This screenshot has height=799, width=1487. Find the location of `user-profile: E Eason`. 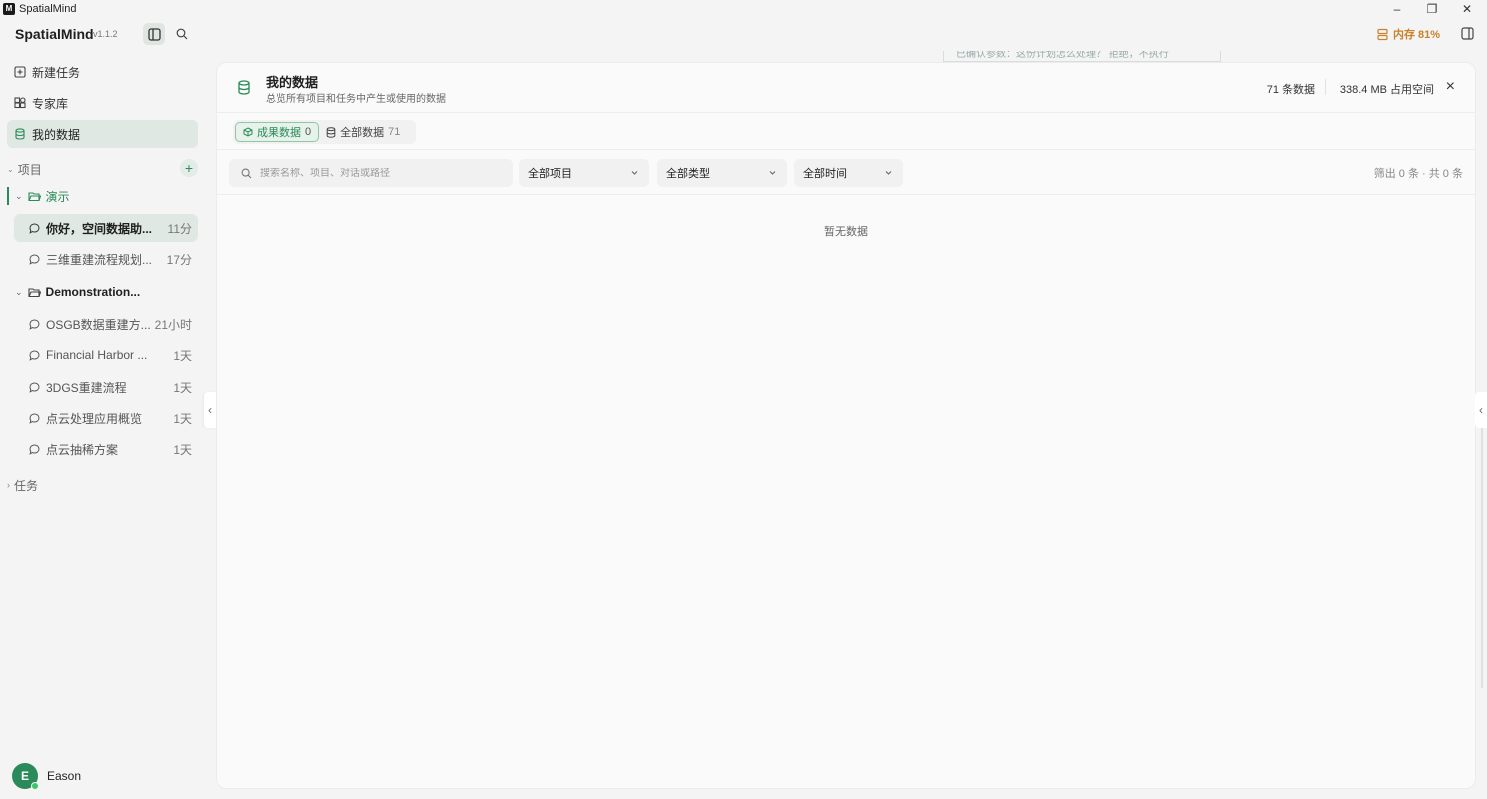

user-profile: E Eason is located at coordinates (47, 776).